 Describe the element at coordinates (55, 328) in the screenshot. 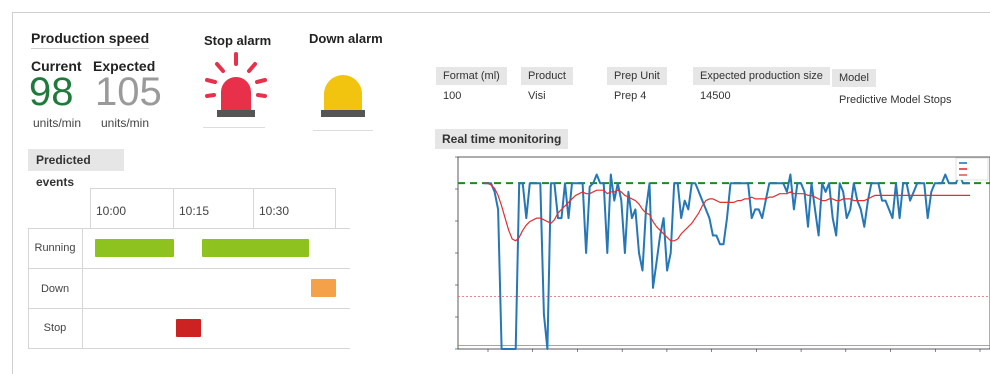

I see `row-label-stop: Stop` at that location.